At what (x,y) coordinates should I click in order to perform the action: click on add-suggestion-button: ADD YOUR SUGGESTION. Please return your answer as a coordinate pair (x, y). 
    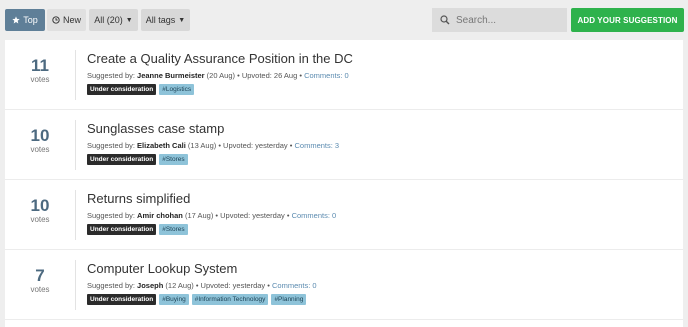
    Looking at the image, I should click on (627, 20).